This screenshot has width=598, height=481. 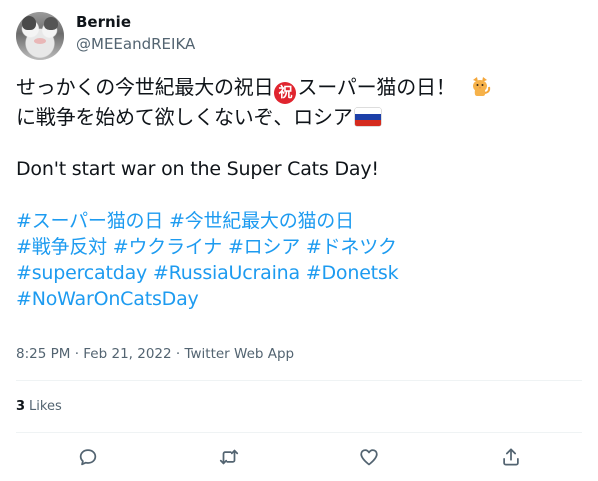 I want to click on tweet-line-2: に戦争を始めて欲しくないぞ、ロシア, so click(x=301, y=117).